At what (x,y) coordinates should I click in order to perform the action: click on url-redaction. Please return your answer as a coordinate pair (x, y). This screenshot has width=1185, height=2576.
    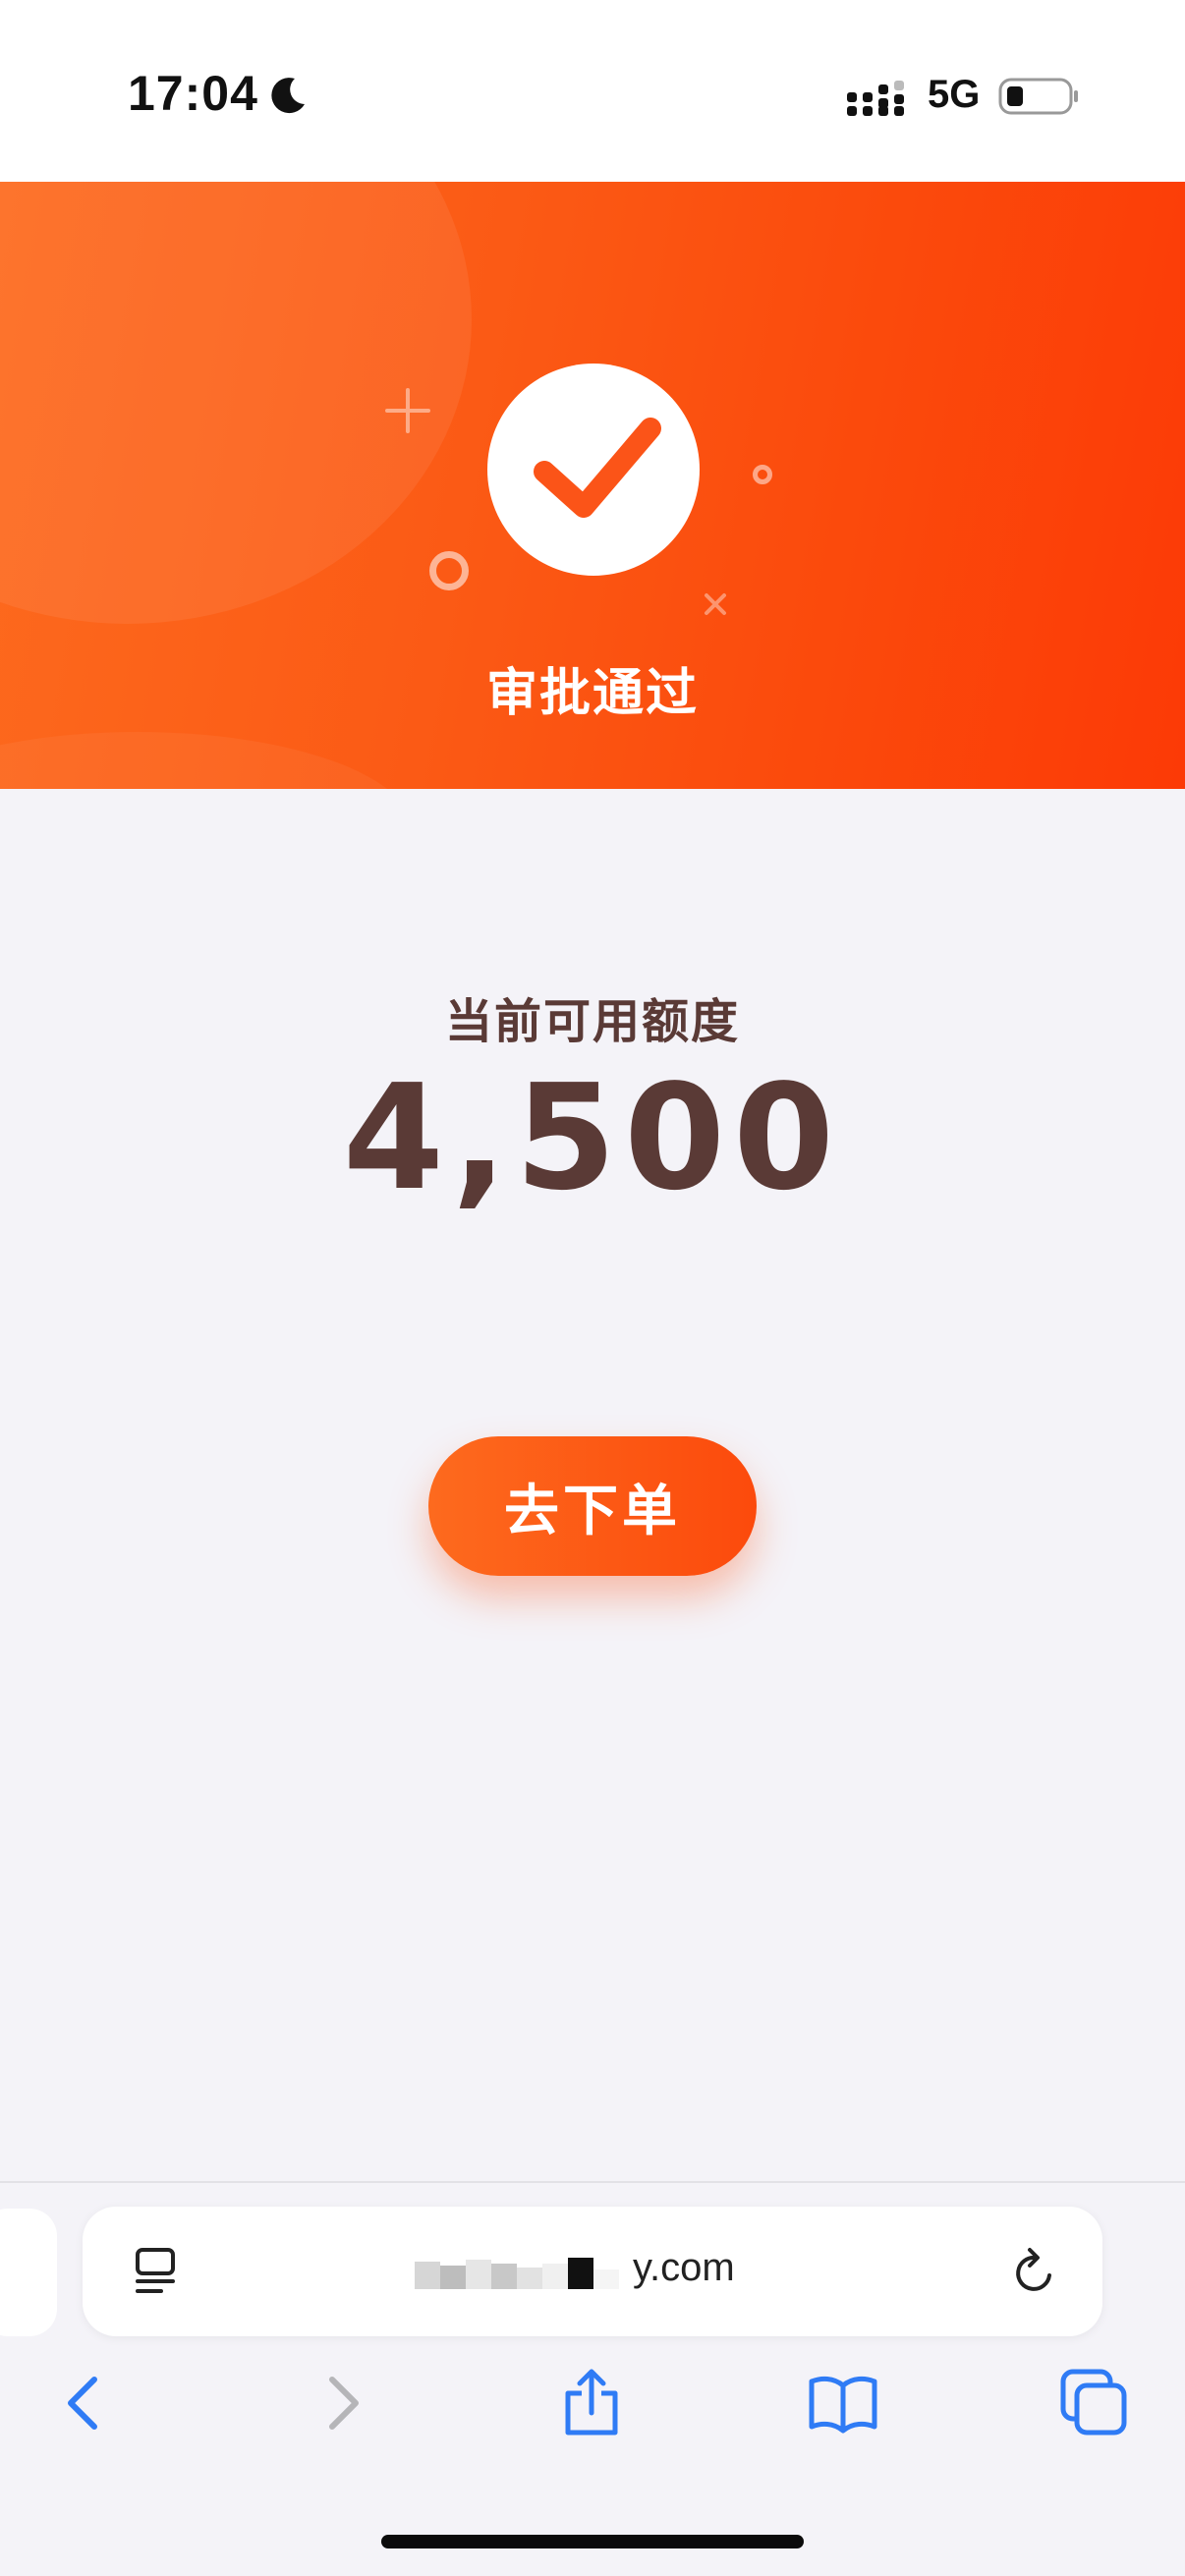
    Looking at the image, I should click on (517, 2273).